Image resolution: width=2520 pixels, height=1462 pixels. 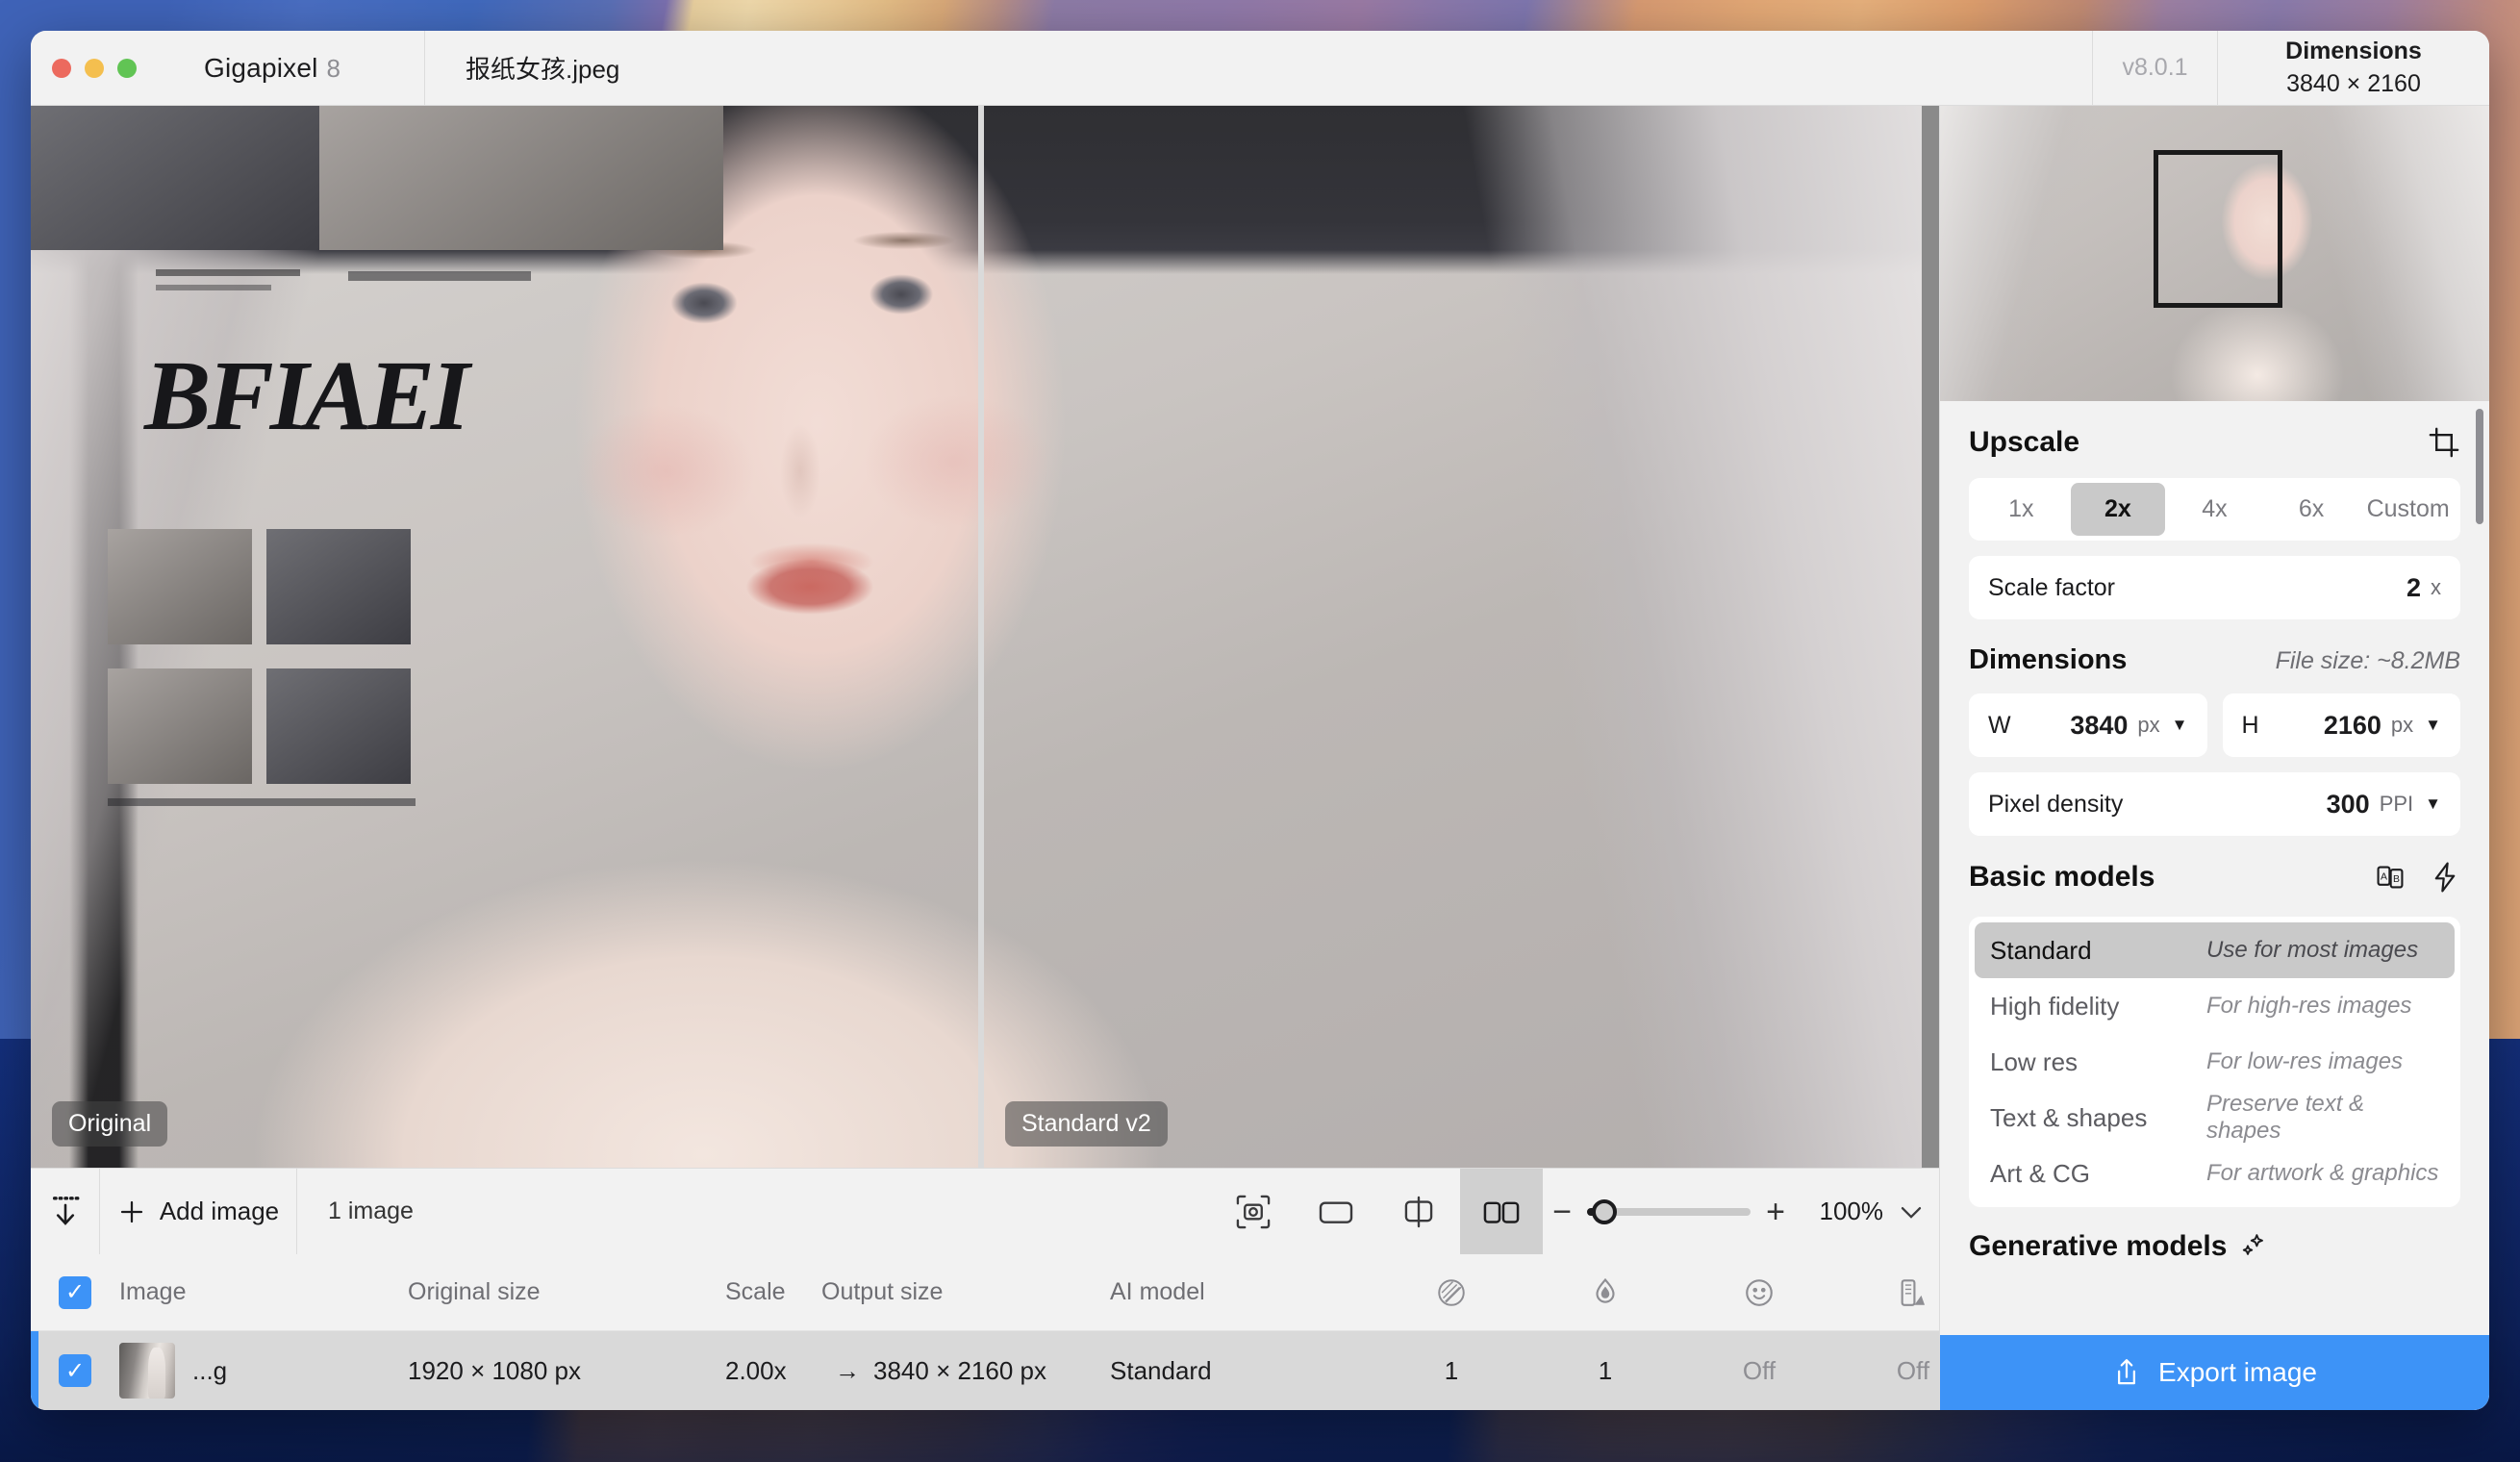 What do you see at coordinates (1451, 1292) in the screenshot?
I see `column-header-sharpen` at bounding box center [1451, 1292].